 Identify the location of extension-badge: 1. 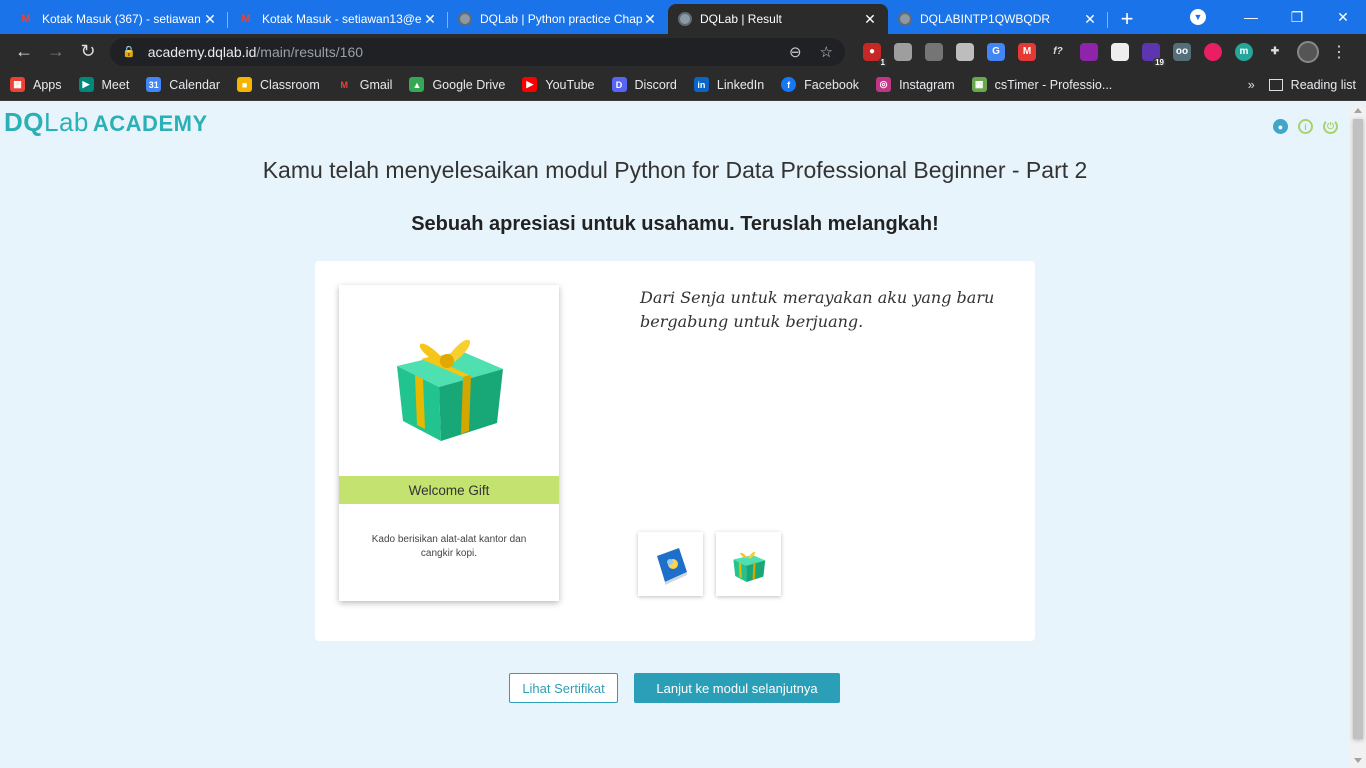
(882, 62).